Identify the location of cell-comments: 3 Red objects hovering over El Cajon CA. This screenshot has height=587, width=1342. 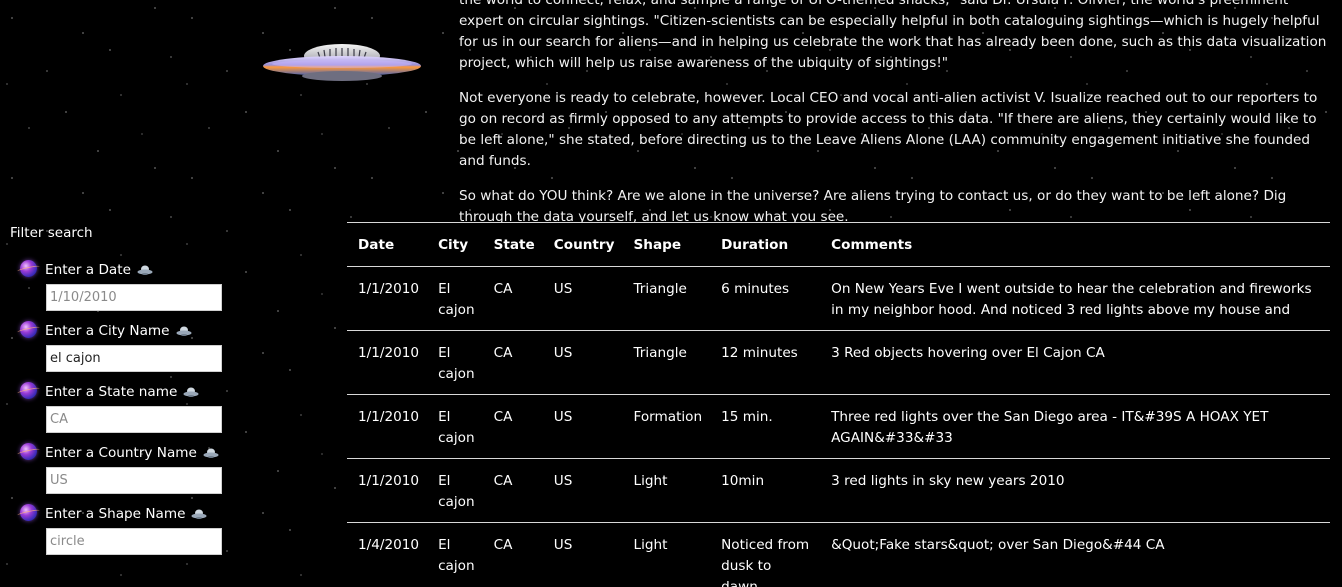
(1075, 362).